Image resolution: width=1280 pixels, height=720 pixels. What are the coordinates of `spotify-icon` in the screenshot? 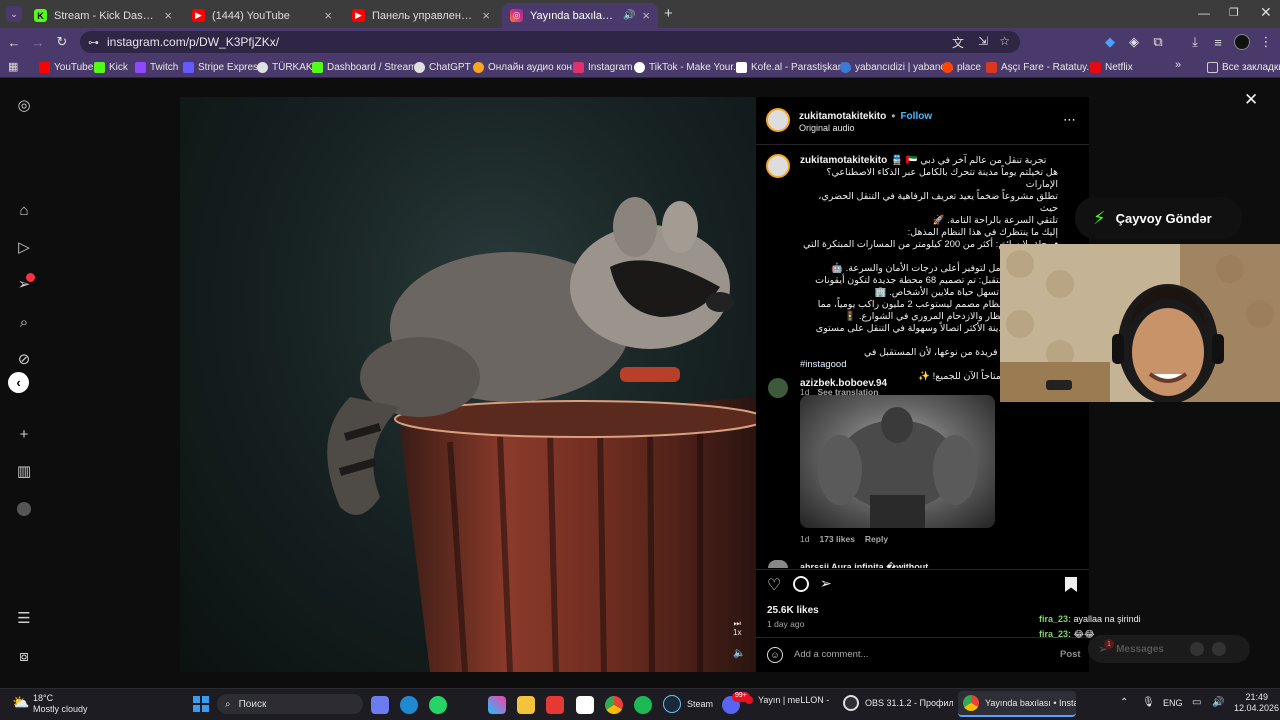 It's located at (643, 705).